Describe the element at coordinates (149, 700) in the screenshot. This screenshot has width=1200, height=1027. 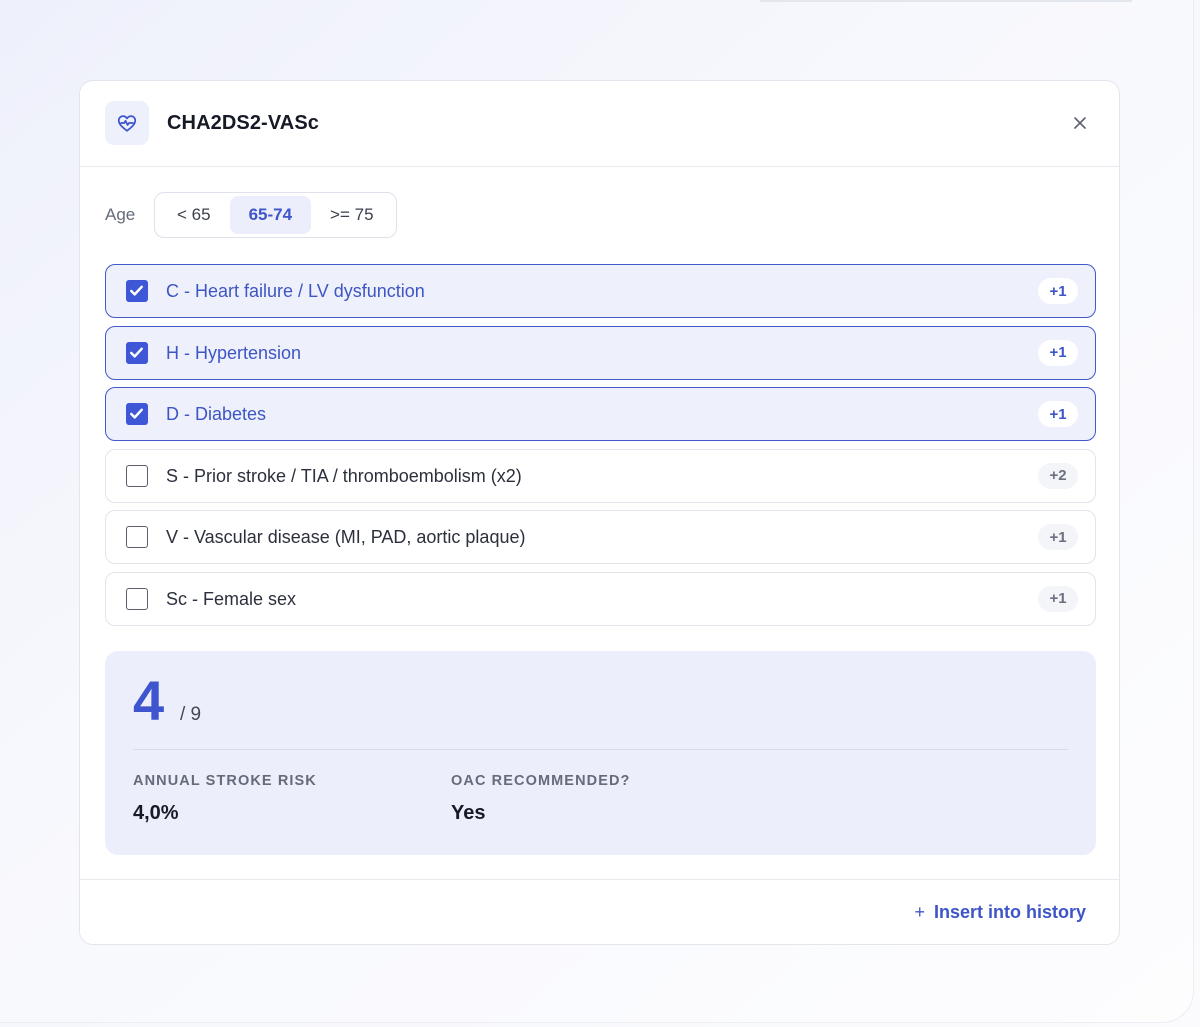
I see `score-value: 4` at that location.